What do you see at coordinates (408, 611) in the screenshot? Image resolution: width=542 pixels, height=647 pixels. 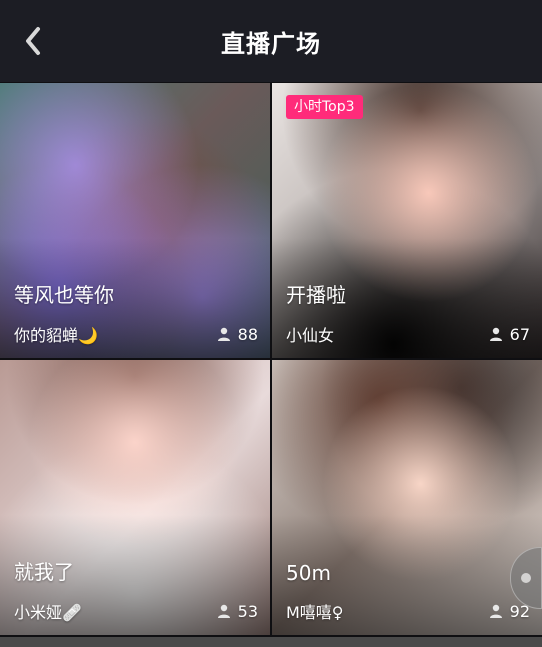 I see `card-meta: M嘻嘻♀ 92` at bounding box center [408, 611].